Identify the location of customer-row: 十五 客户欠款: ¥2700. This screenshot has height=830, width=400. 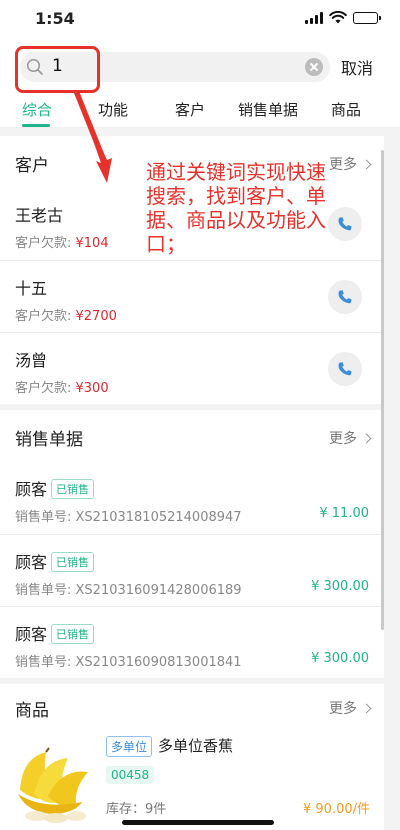
(192, 296).